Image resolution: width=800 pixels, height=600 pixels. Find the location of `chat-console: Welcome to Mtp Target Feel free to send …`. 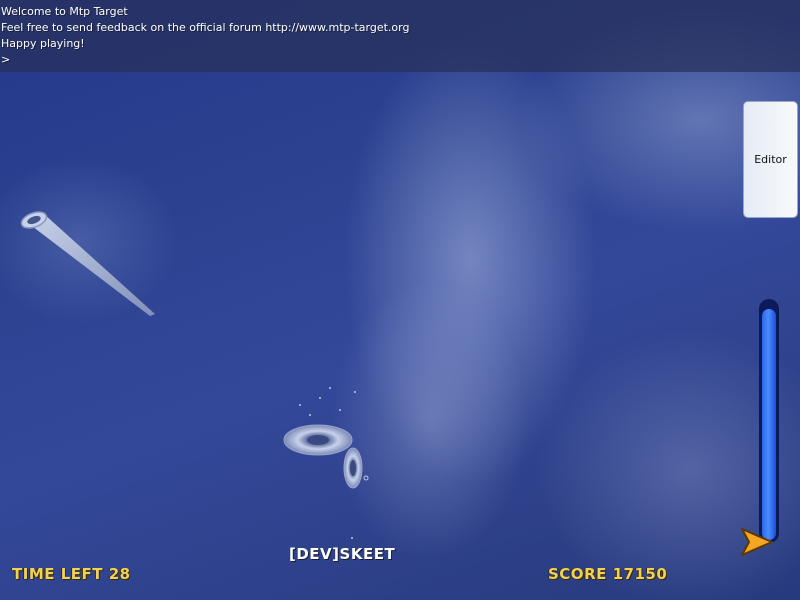

chat-console: Welcome to Mtp Target Feel free to send … is located at coordinates (400, 36).